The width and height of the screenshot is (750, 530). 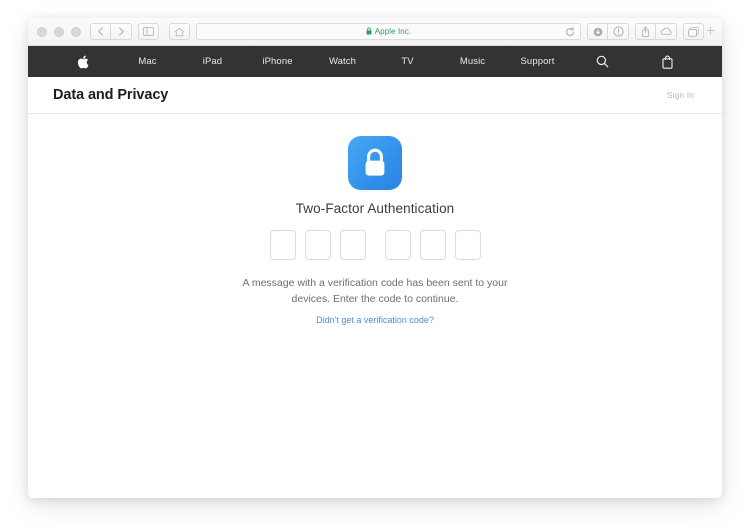 I want to click on nav-item-support: Support, so click(x=537, y=61).